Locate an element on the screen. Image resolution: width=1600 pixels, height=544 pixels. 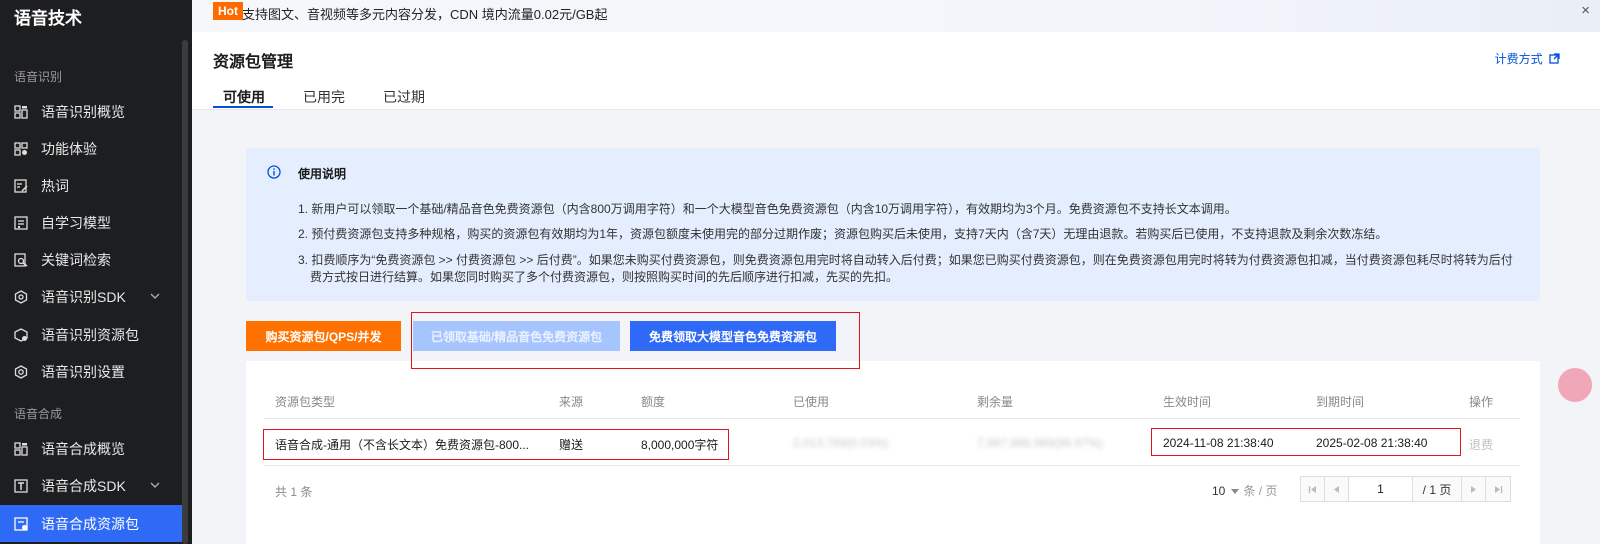
page-number-input: 1 is located at coordinates (1381, 489).